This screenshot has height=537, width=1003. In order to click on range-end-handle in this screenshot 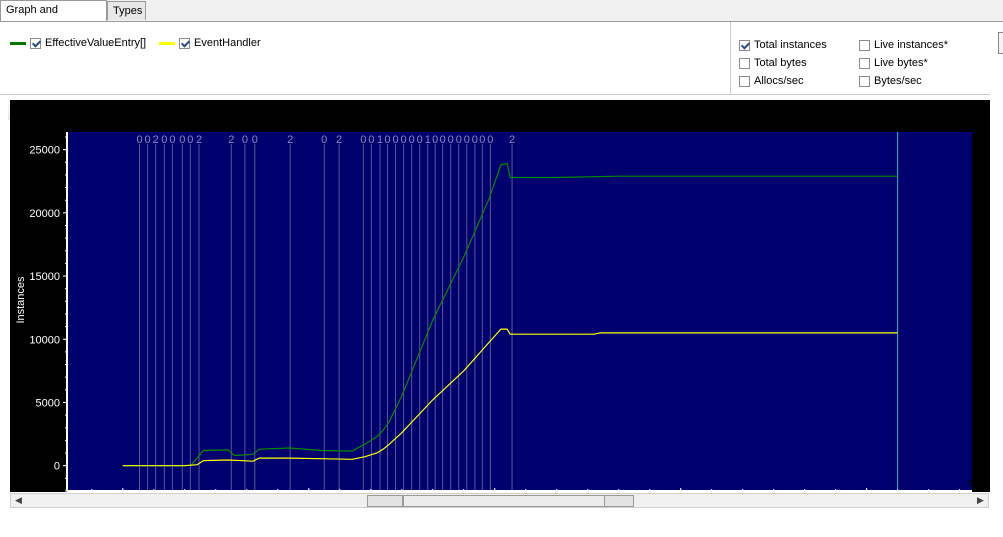, I will do `click(619, 501)`.